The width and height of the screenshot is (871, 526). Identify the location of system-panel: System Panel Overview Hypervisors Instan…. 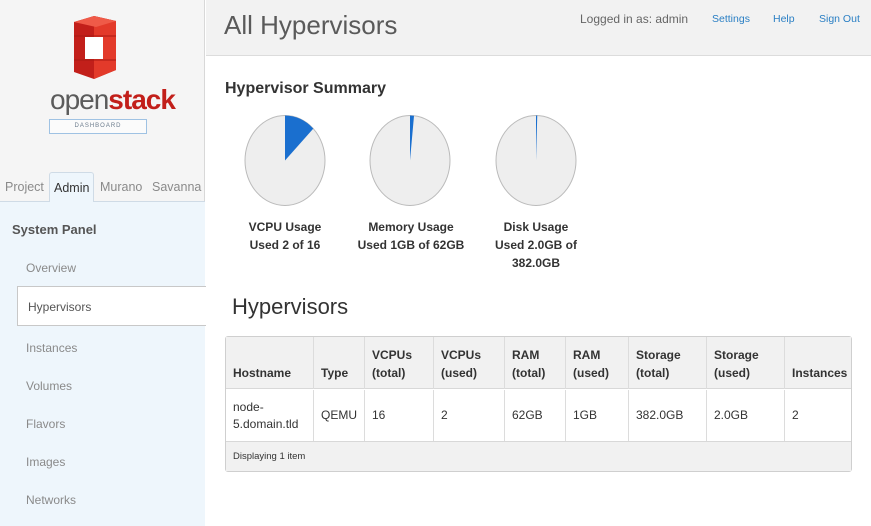
(103, 364).